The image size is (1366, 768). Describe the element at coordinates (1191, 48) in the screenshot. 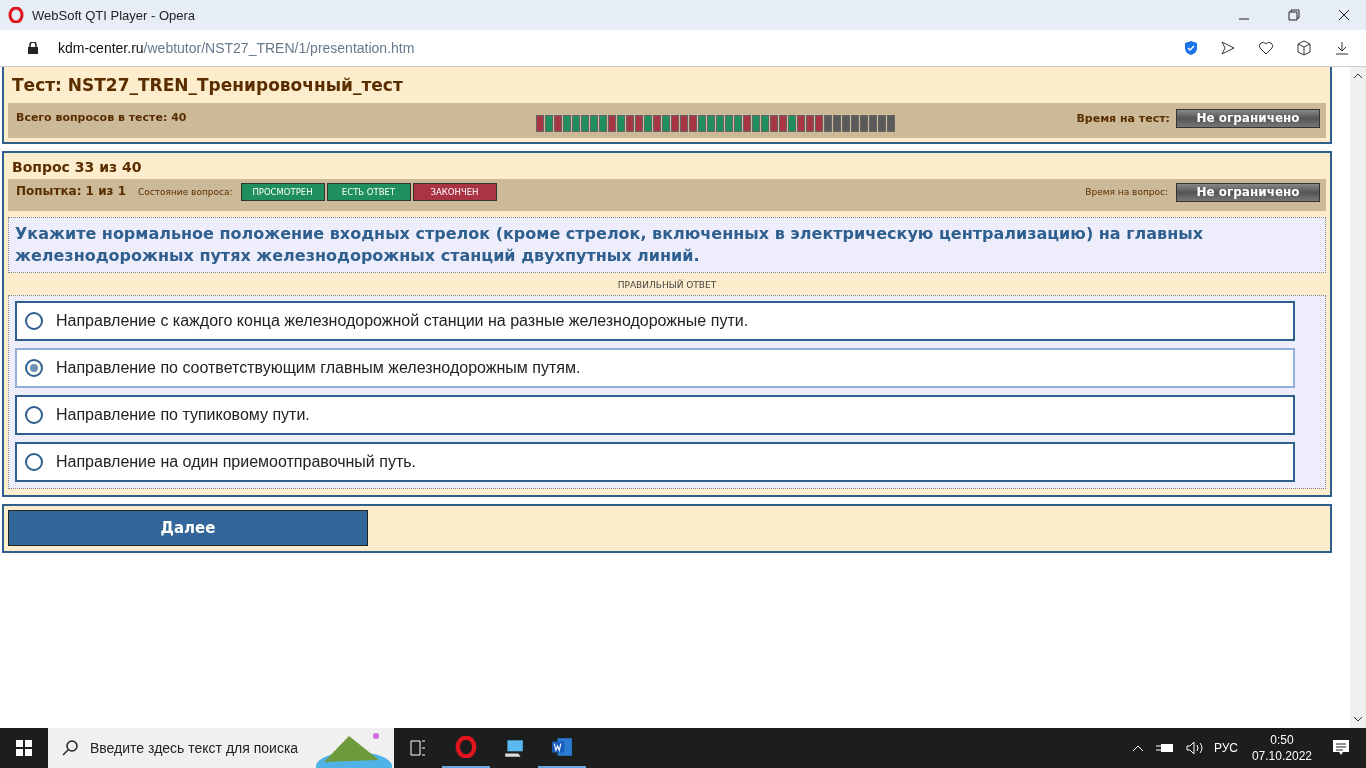

I see `shield-icon` at that location.